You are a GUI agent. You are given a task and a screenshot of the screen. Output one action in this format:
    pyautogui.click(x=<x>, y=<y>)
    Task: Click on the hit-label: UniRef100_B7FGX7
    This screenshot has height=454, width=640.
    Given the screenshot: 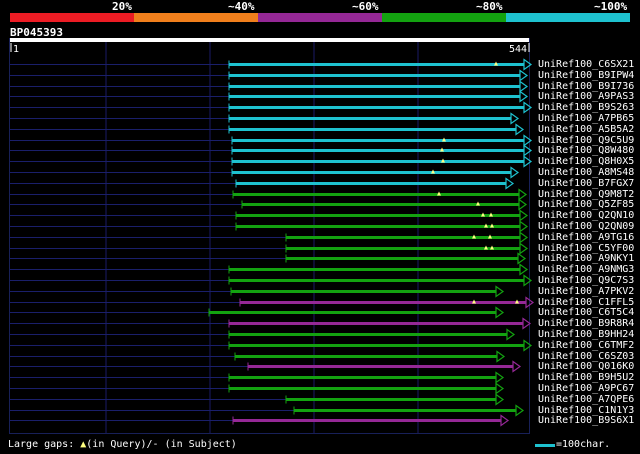 What is the action you would take?
    pyautogui.click(x=586, y=183)
    